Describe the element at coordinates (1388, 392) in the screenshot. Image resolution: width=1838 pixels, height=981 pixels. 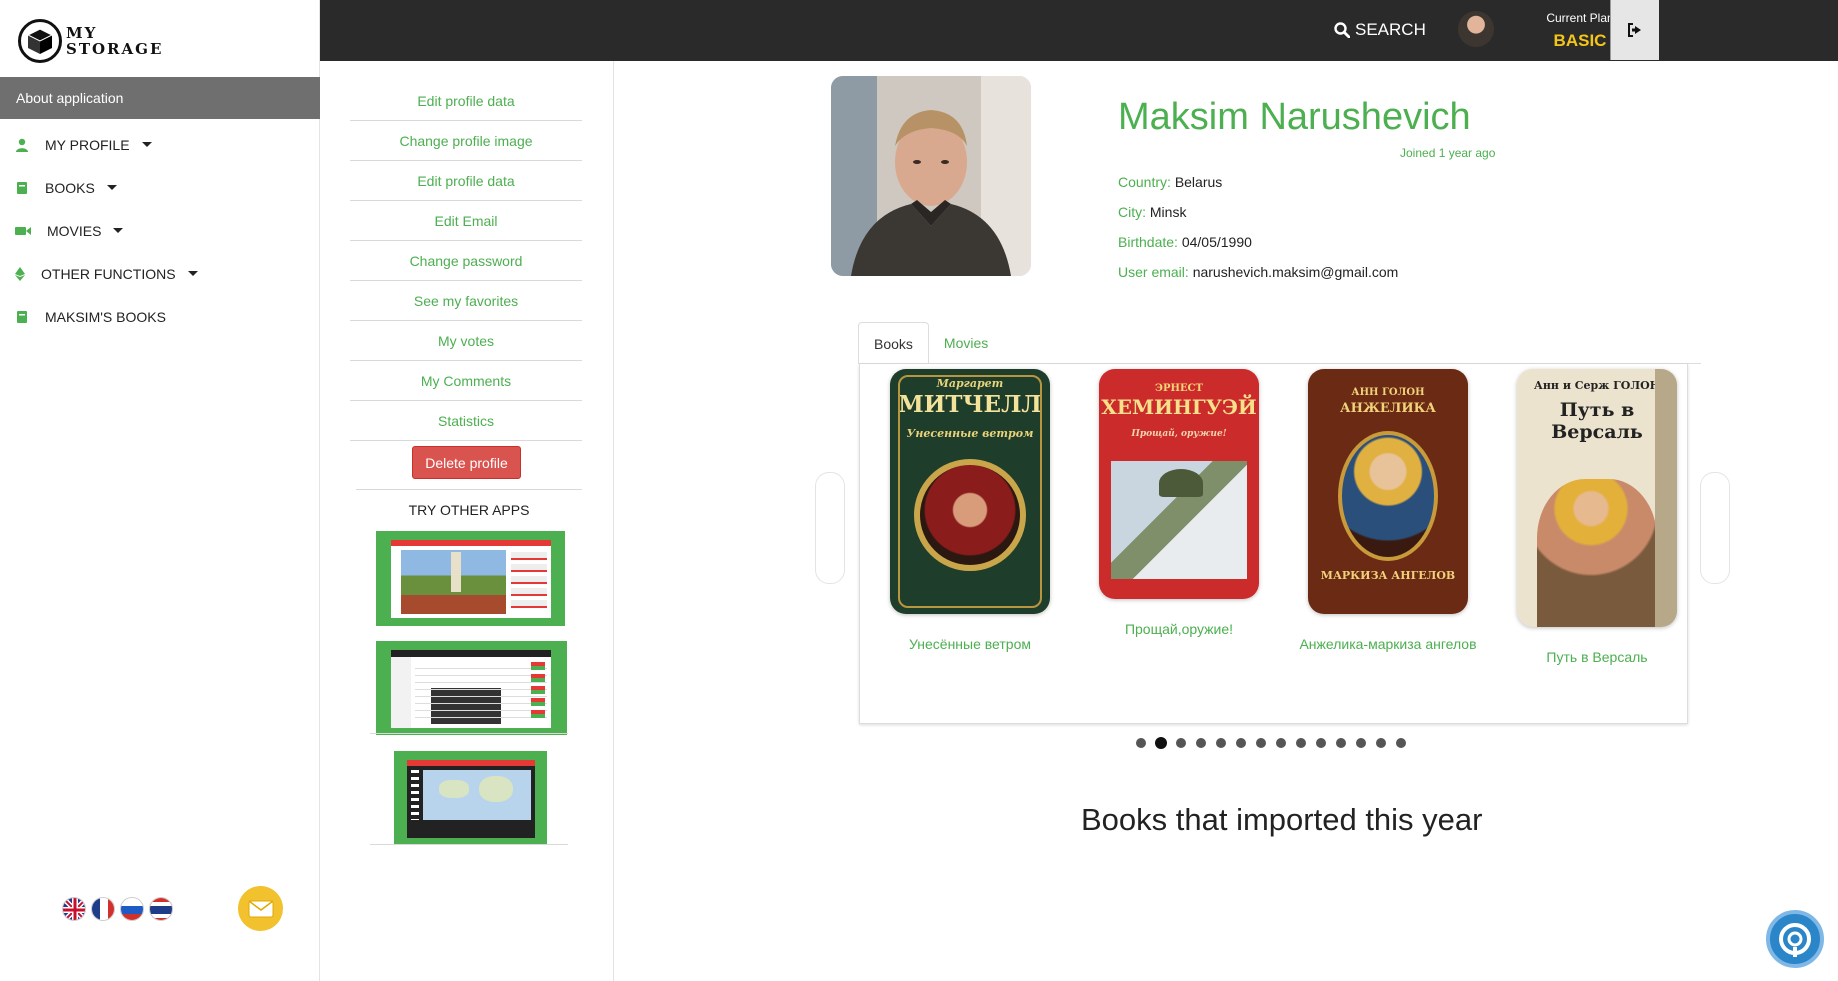
I see `cover-author: АНН ГОЛОН` at that location.